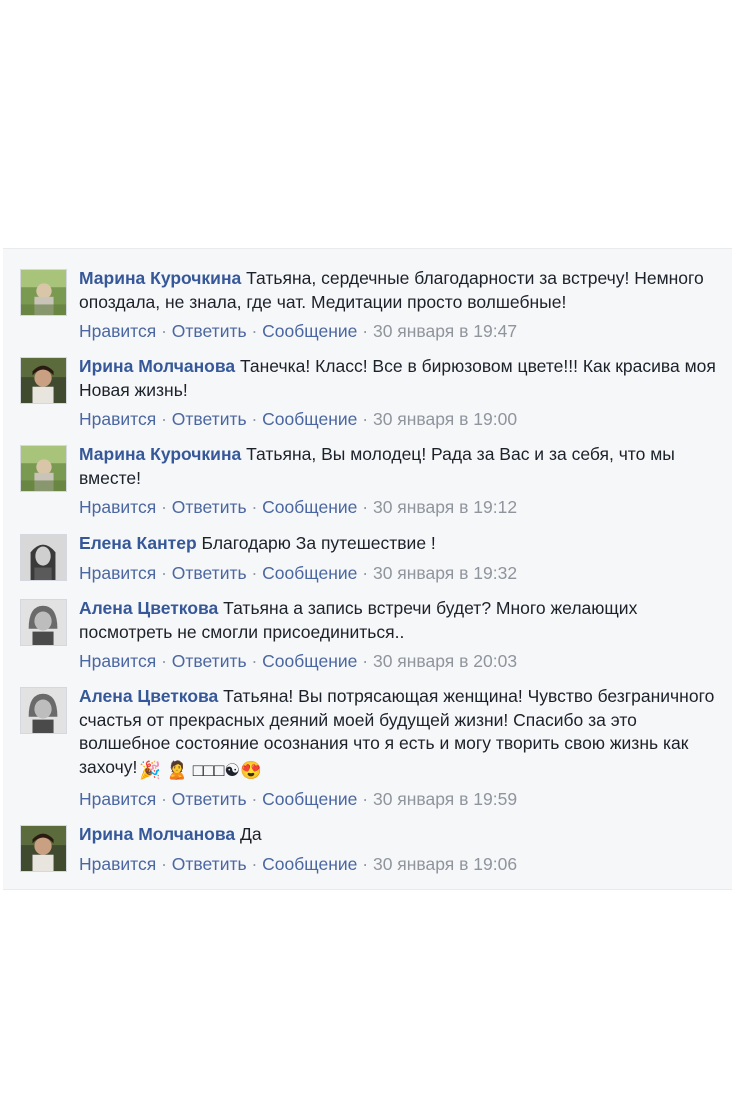 Image resolution: width=735 pixels, height=1102 pixels. I want to click on avatar-elena, so click(43, 557).